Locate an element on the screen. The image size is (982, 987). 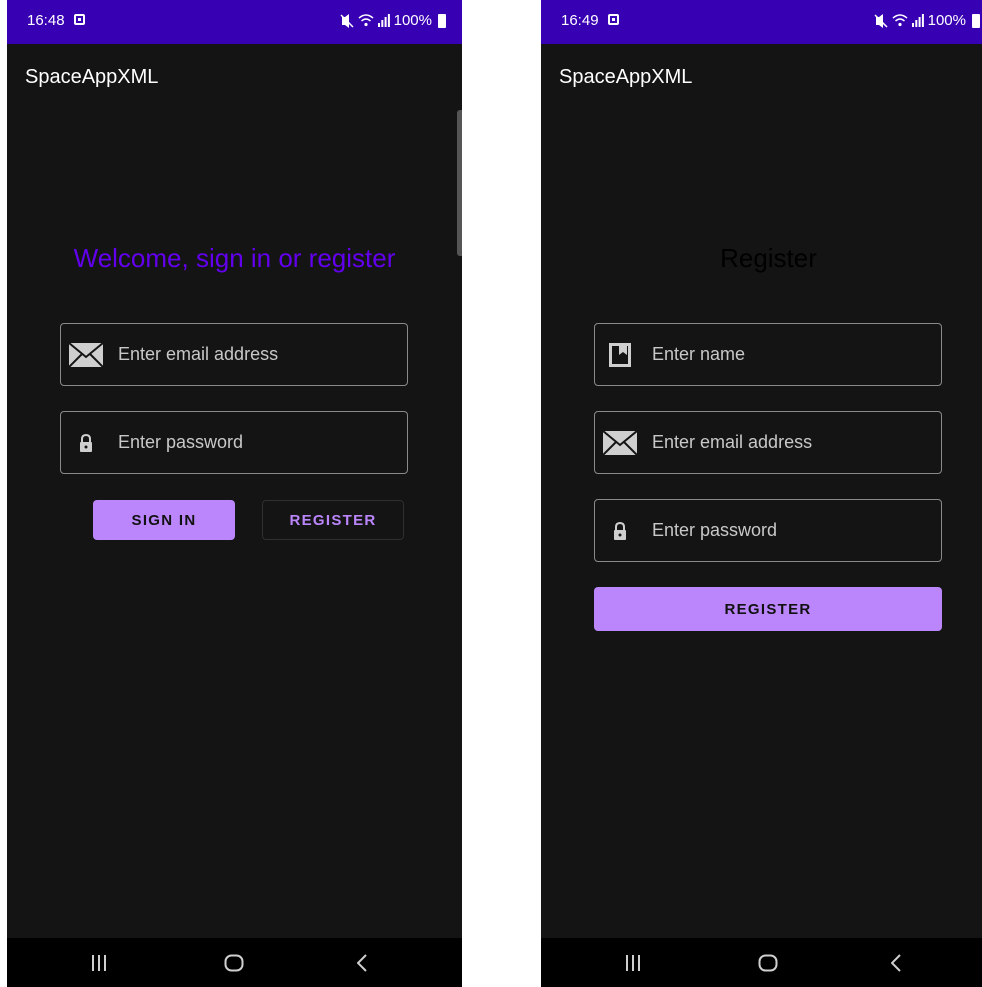
register-submit-button: REGISTER is located at coordinates (768, 609).